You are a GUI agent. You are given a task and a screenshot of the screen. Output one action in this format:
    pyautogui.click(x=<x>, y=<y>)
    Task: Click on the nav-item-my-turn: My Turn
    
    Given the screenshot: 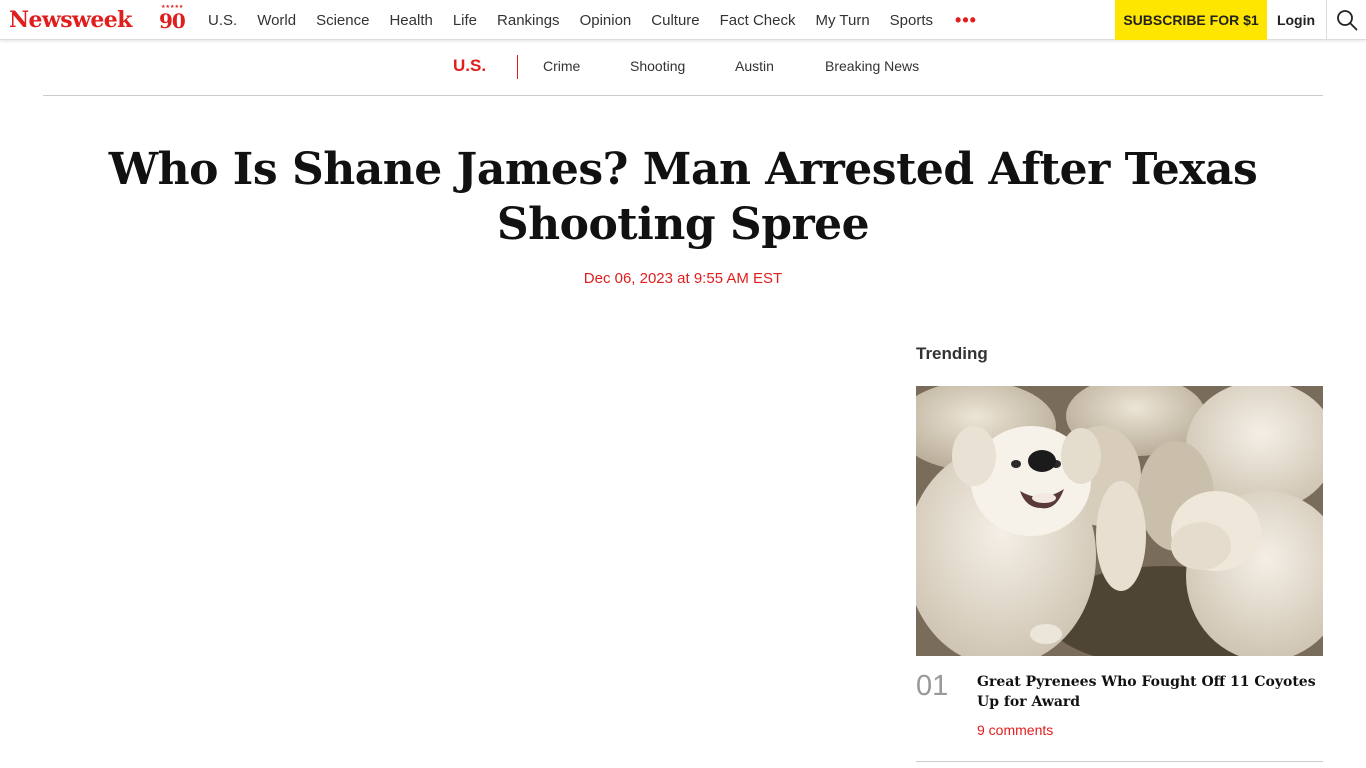 What is the action you would take?
    pyautogui.click(x=842, y=20)
    